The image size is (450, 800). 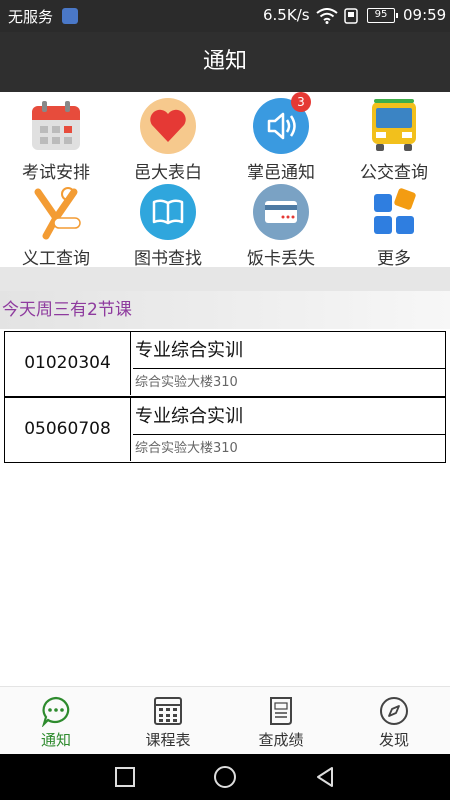 I want to click on system-navigation-bar, so click(x=225, y=777).